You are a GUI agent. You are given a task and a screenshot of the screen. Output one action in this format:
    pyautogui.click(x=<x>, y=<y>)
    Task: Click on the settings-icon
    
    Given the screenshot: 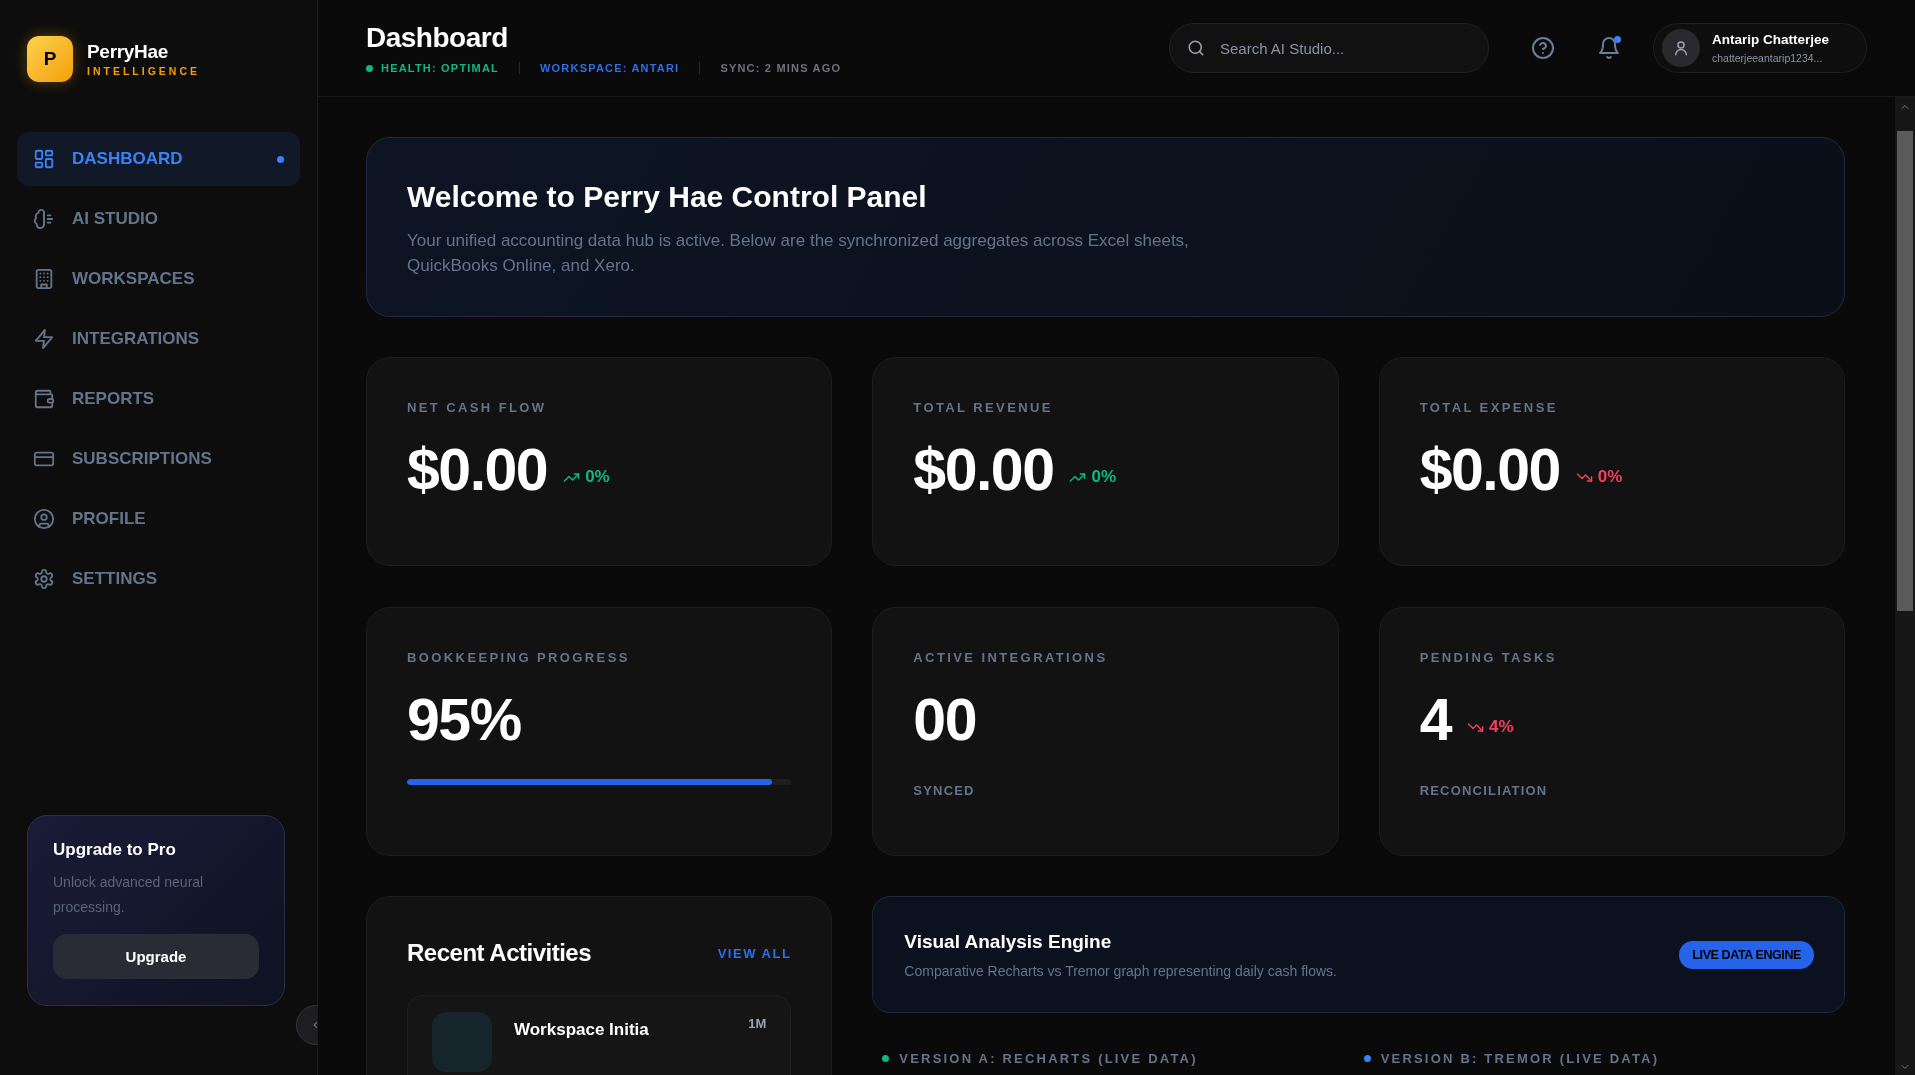 What is the action you would take?
    pyautogui.click(x=44, y=579)
    